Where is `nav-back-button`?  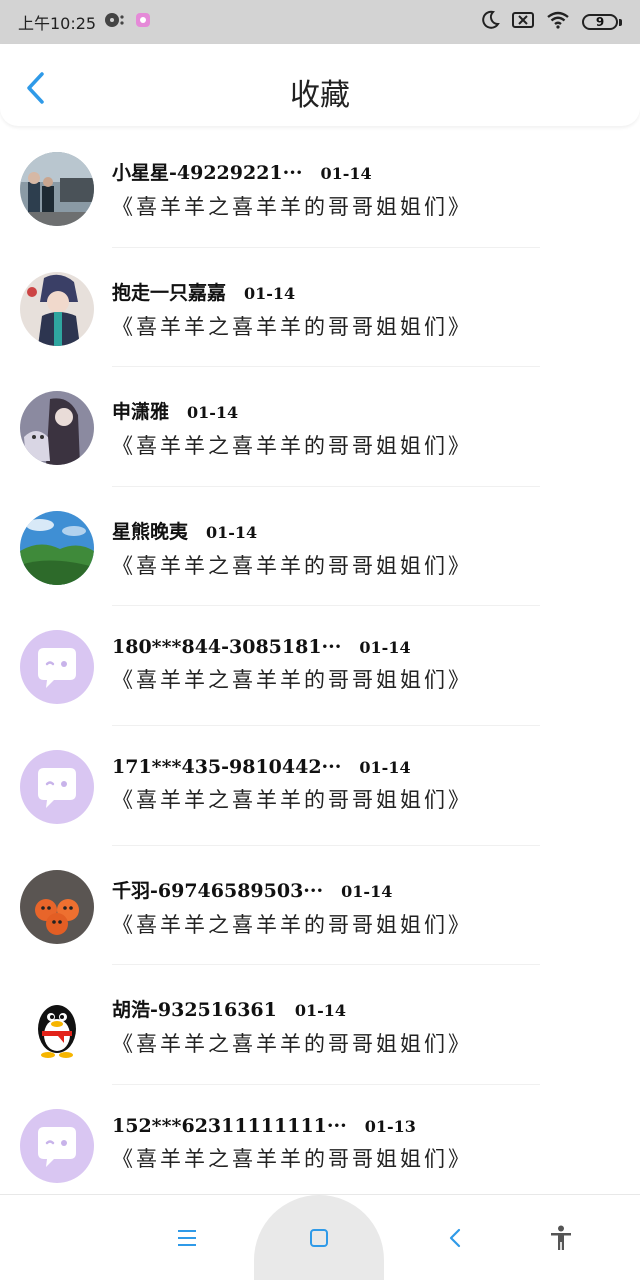 nav-back-button is located at coordinates (455, 1237).